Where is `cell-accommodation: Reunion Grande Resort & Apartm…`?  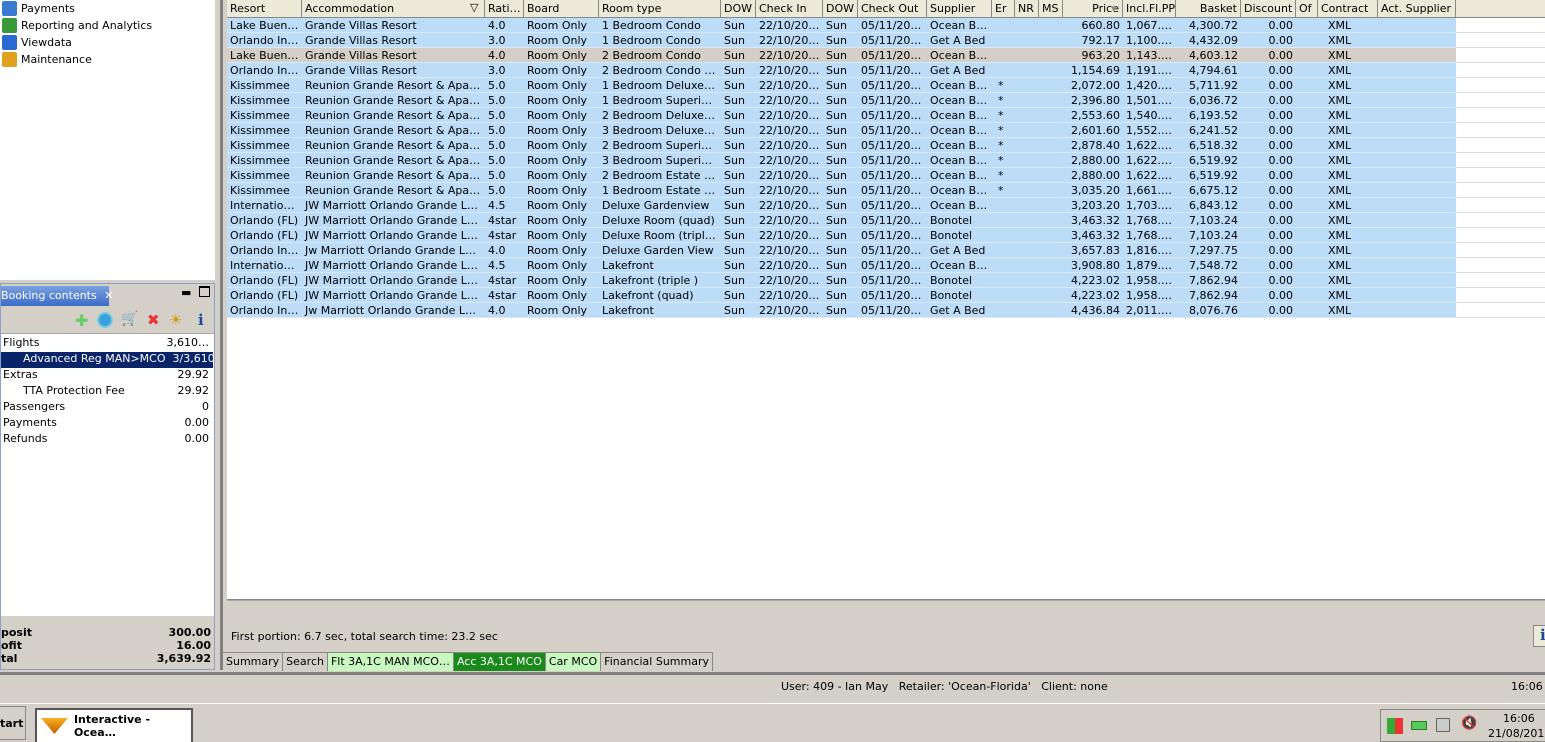 cell-accommodation: Reunion Grande Resort & Apartm… is located at coordinates (395, 190).